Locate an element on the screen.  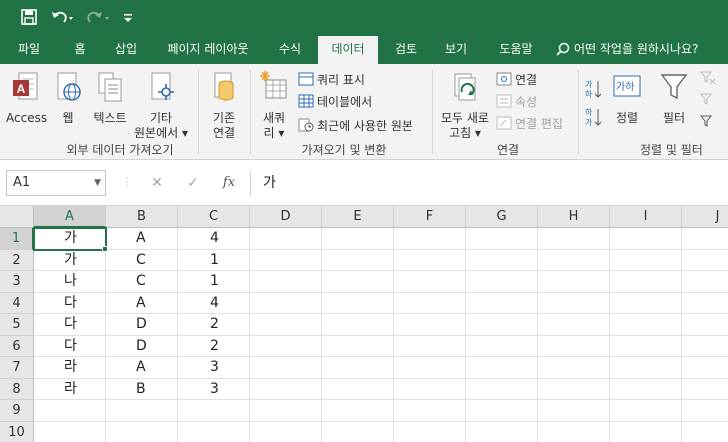
cell-h10 is located at coordinates (574, 431).